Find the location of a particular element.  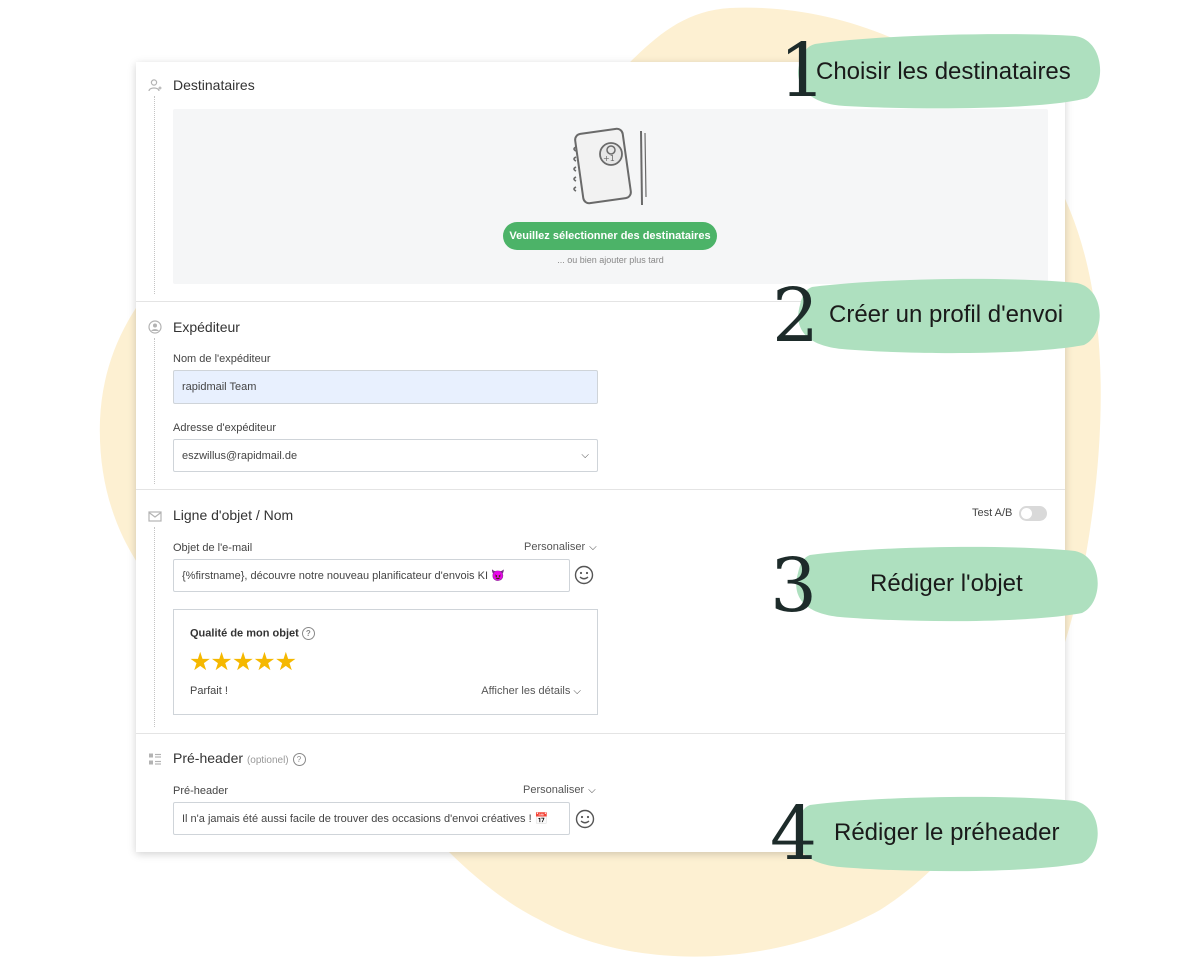

subject-personalize-dropdown: Personaliser ⌵ is located at coordinates (560, 547).